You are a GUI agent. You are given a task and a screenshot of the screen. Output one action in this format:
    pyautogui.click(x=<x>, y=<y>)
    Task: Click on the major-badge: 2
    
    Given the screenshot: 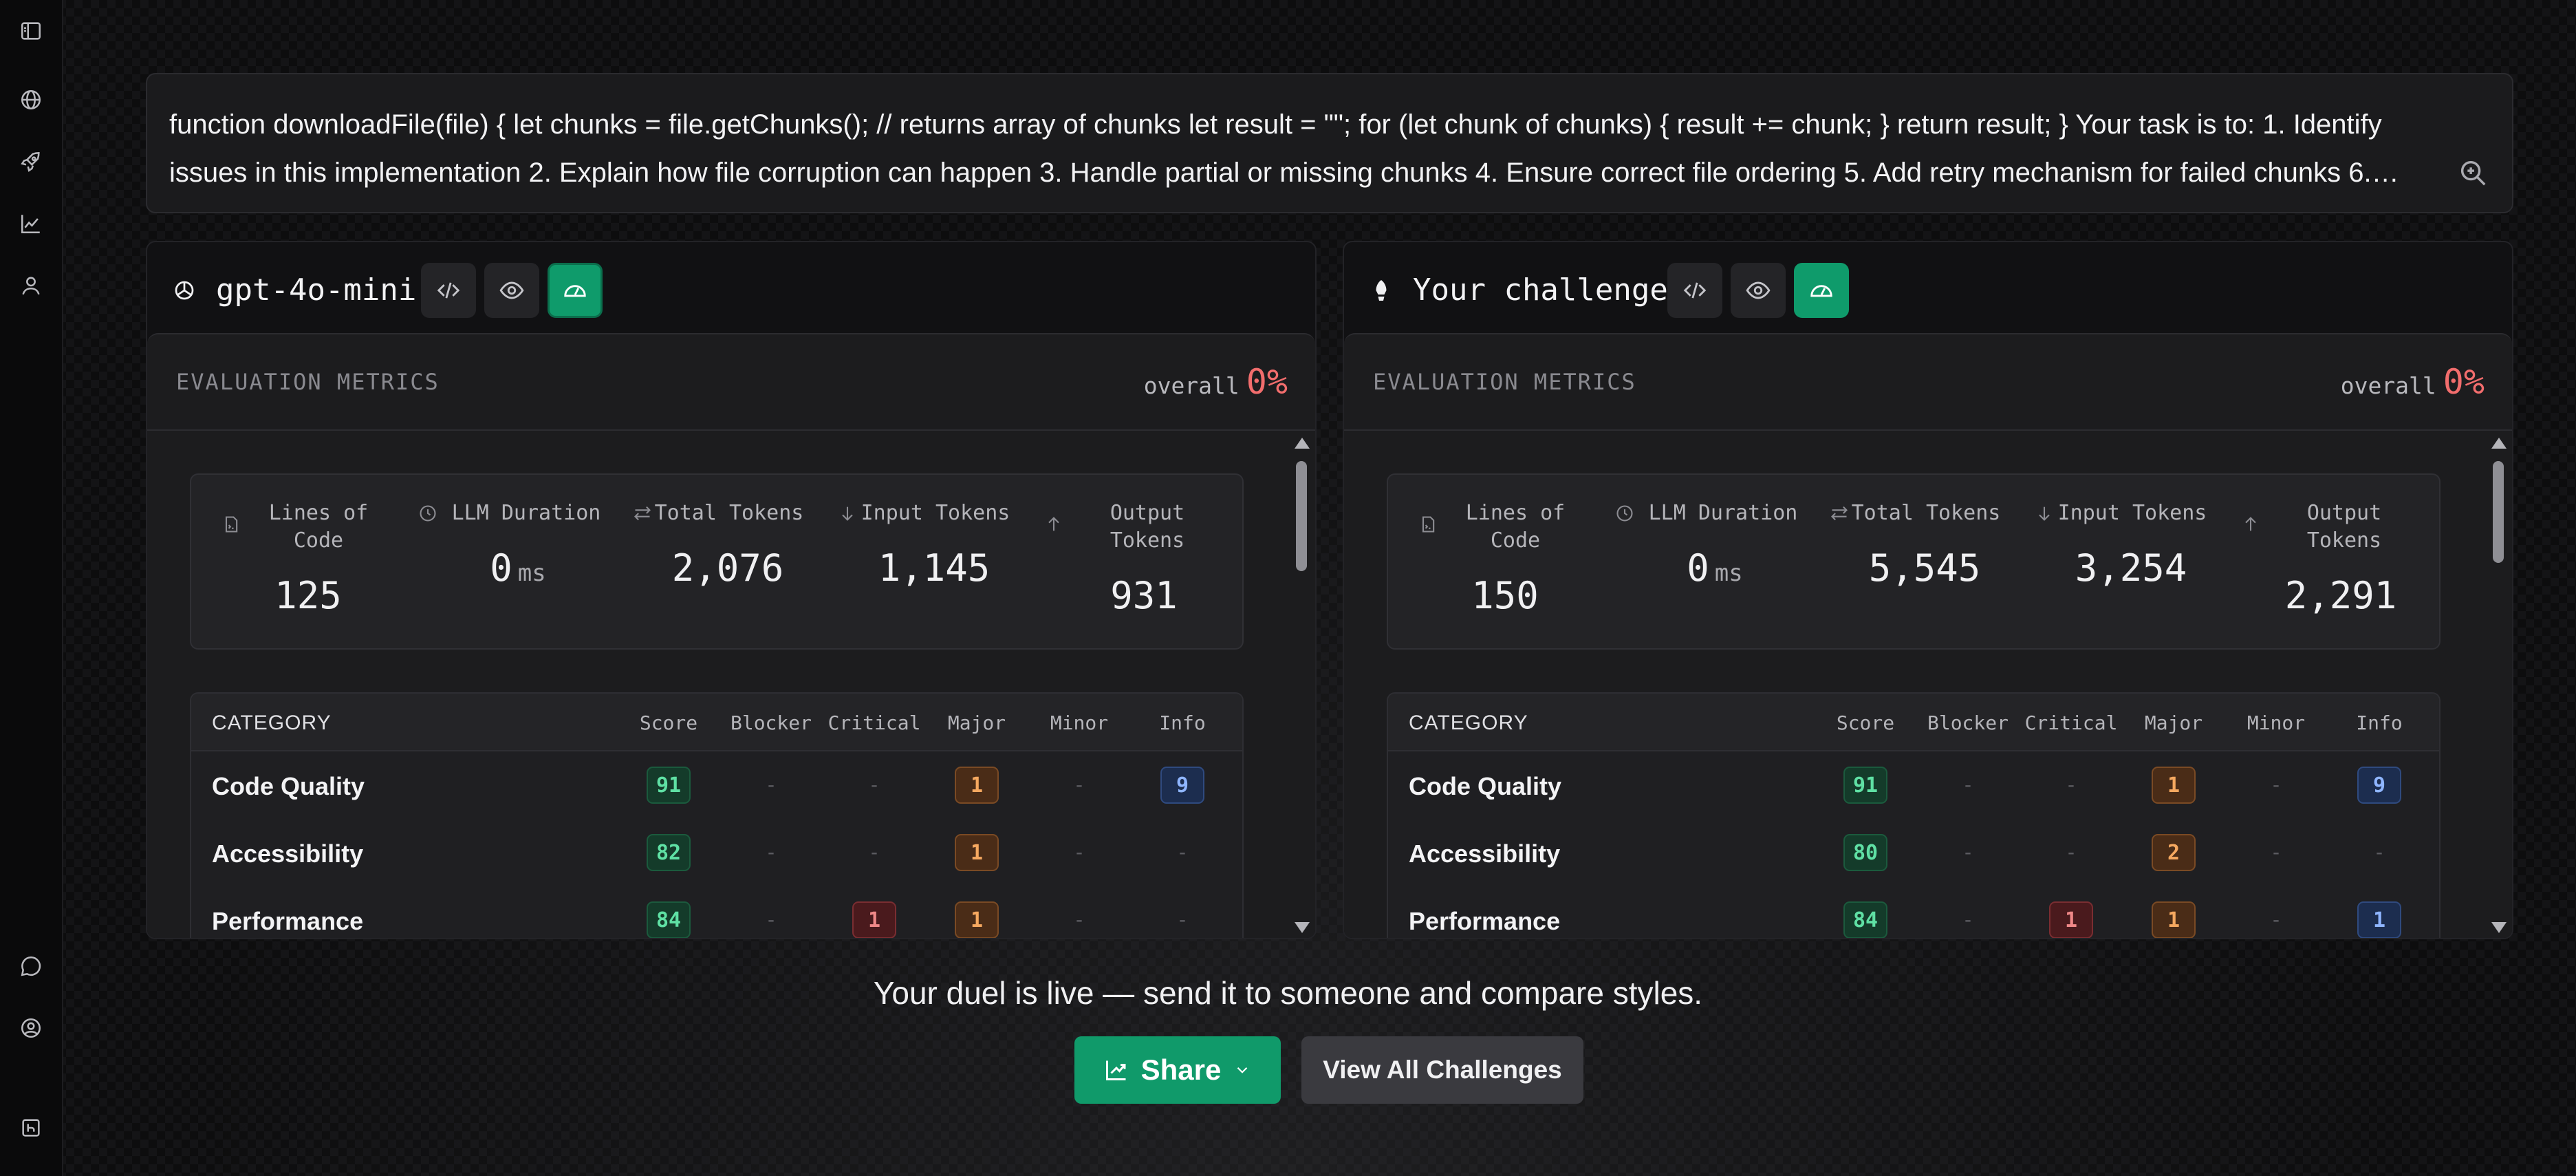 What is the action you would take?
    pyautogui.click(x=2174, y=852)
    